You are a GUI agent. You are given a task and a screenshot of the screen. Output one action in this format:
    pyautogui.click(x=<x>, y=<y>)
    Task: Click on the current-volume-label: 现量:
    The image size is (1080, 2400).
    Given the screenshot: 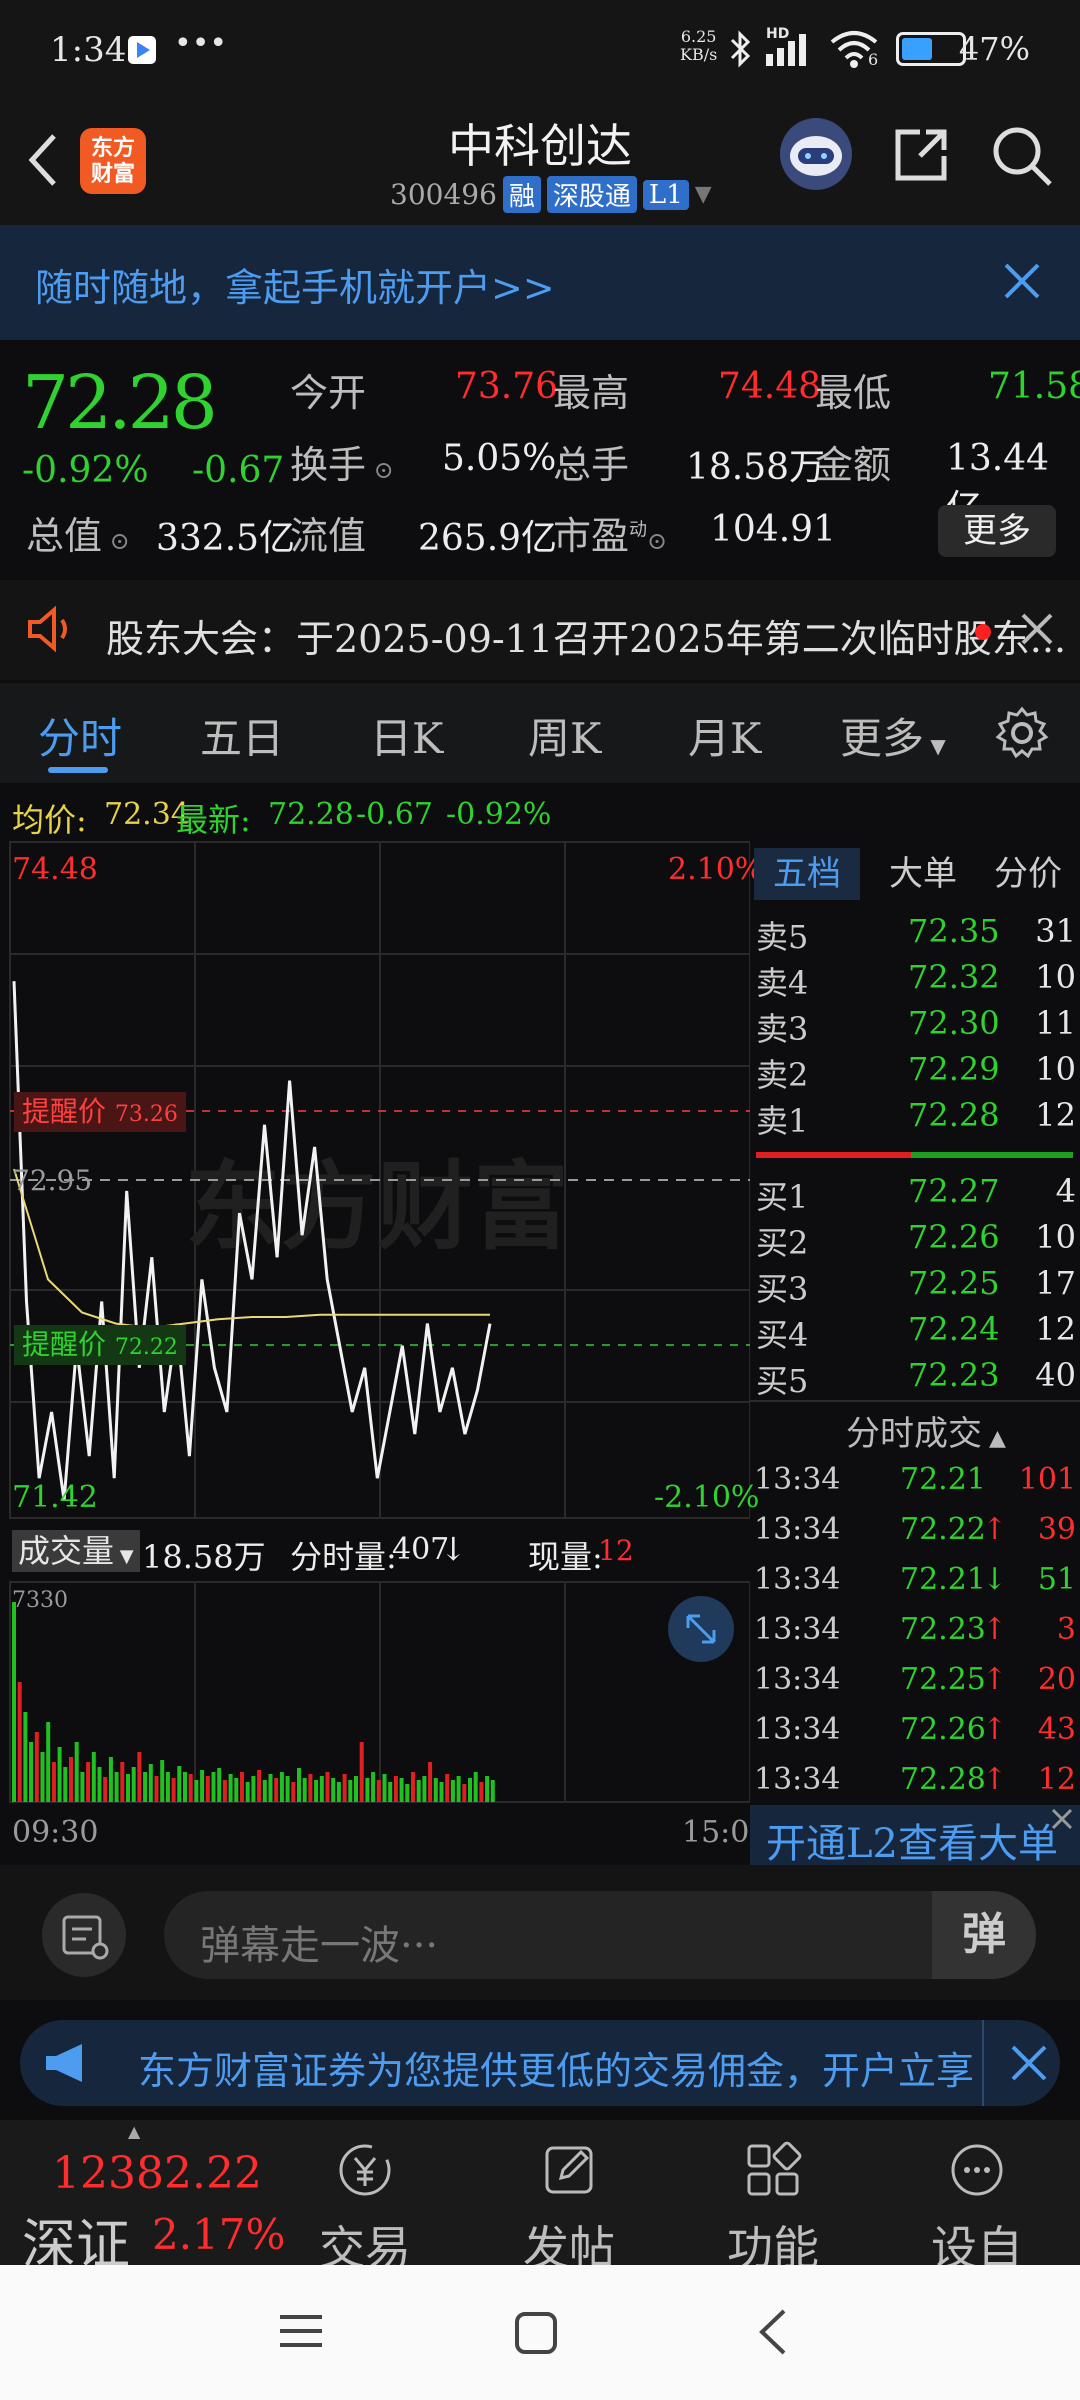 What is the action you would take?
    pyautogui.click(x=565, y=1557)
    